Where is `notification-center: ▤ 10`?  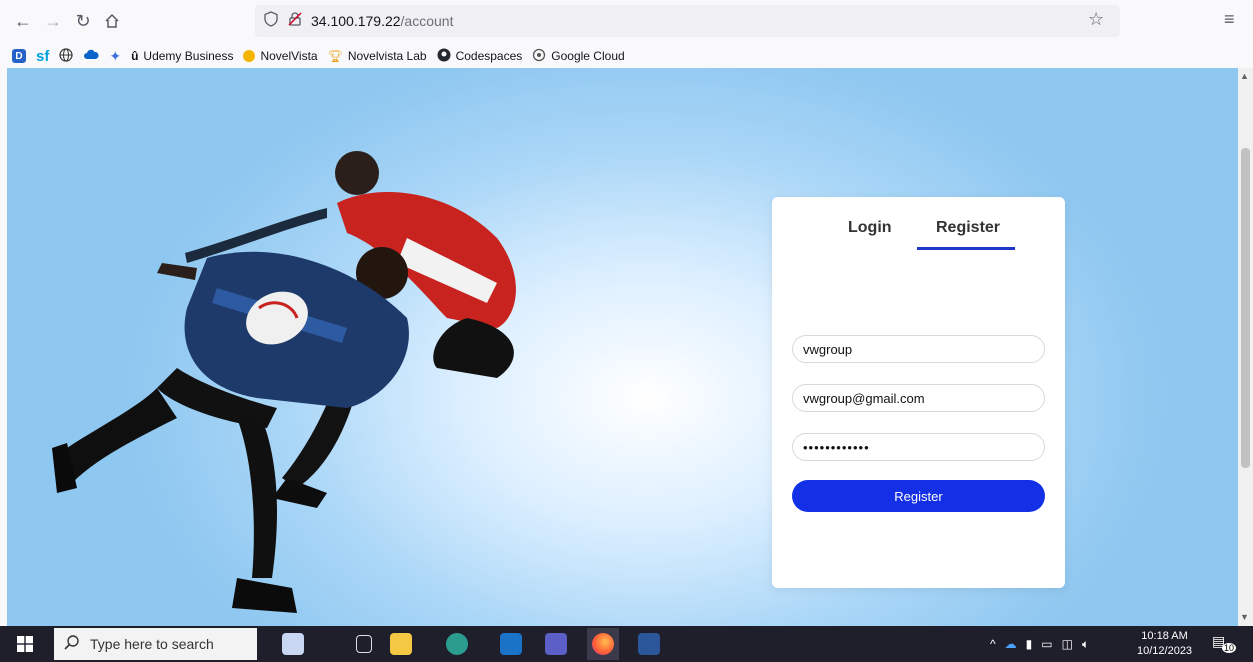 notification-center: ▤ 10 is located at coordinates (1224, 644).